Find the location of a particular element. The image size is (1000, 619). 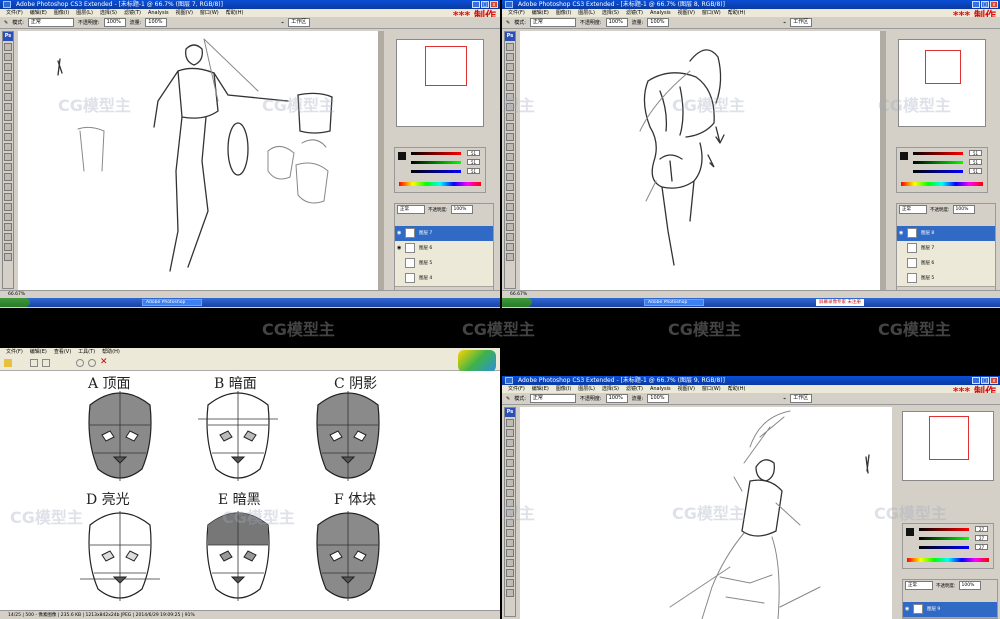

menu-view: 查看(V) is located at coordinates (62, 352).